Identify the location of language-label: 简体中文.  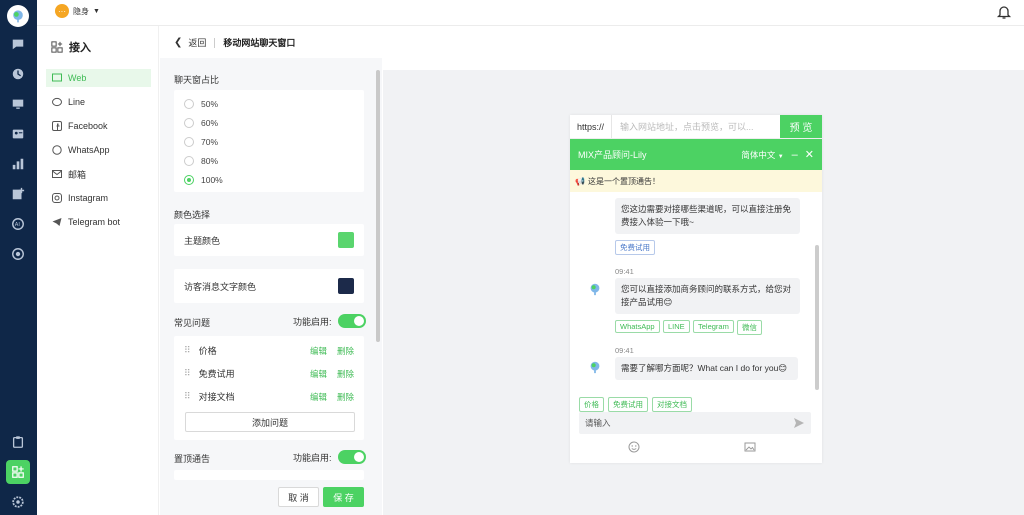
(758, 154).